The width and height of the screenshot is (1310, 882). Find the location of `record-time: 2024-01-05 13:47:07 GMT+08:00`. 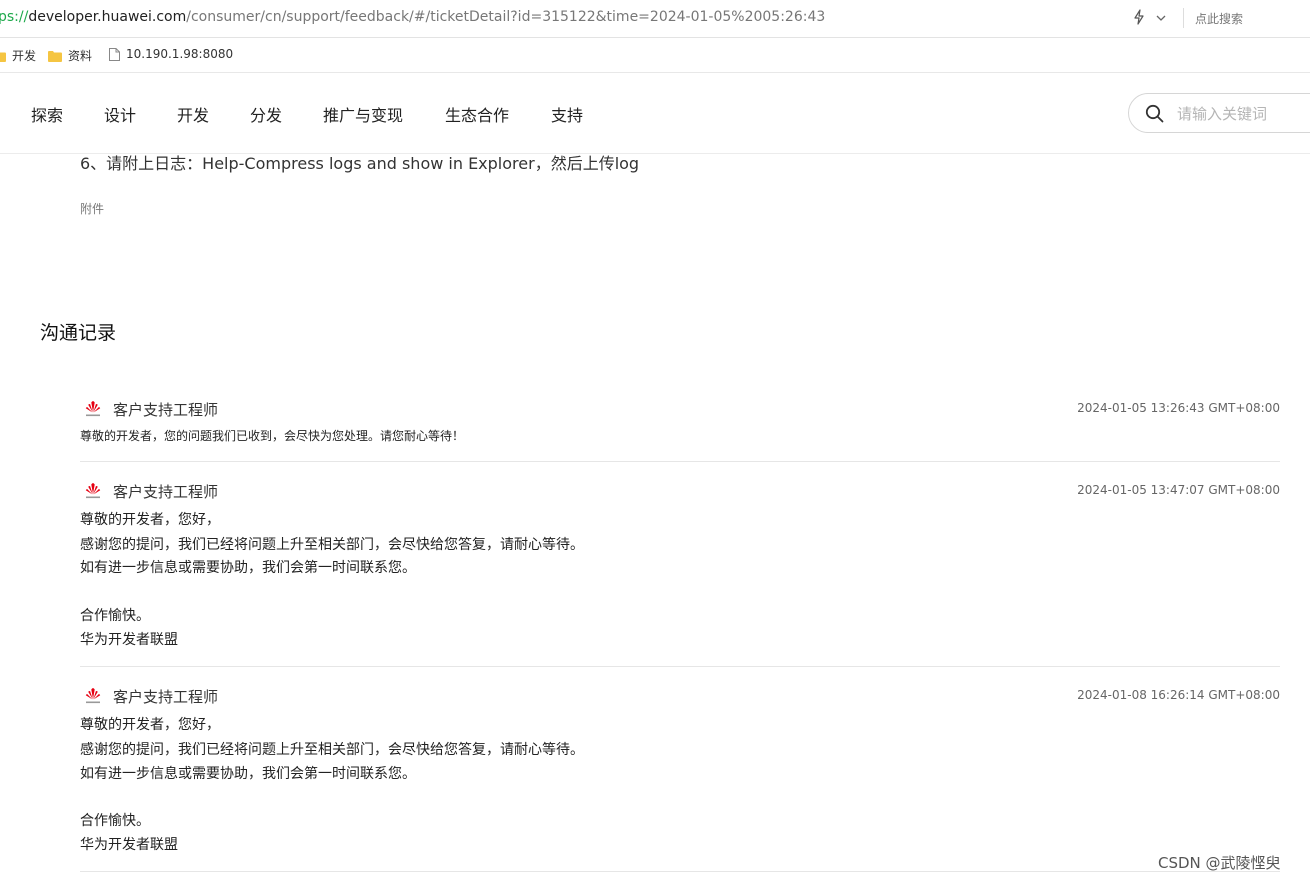

record-time: 2024-01-05 13:47:07 GMT+08:00 is located at coordinates (1178, 490).